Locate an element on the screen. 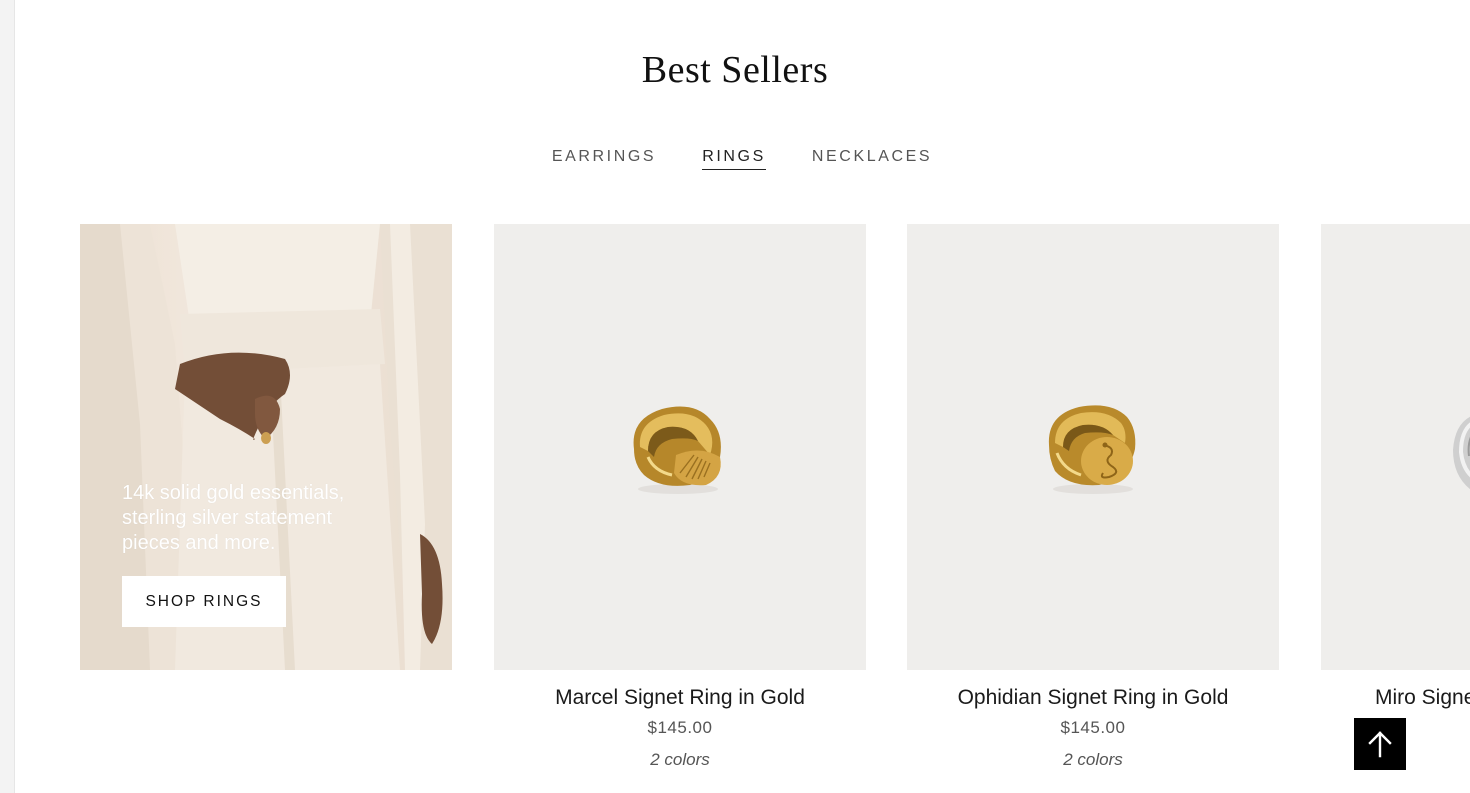 The height and width of the screenshot is (793, 1470). product-name: Ophidian Signet Ring in Gold is located at coordinates (1093, 698).